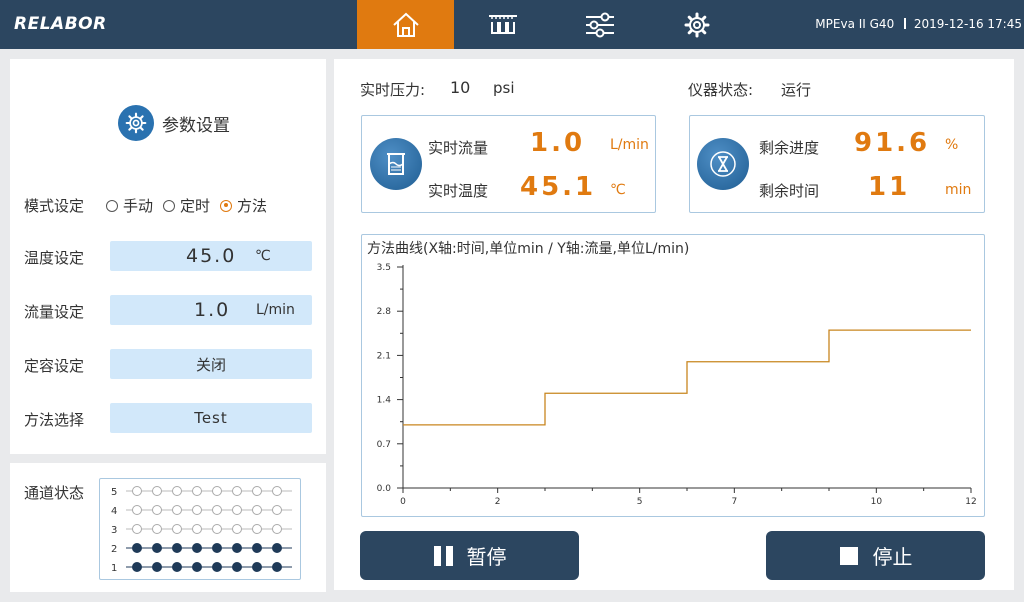 Image resolution: width=1024 pixels, height=602 pixels. What do you see at coordinates (848, 555) in the screenshot?
I see `stop-icon` at bounding box center [848, 555].